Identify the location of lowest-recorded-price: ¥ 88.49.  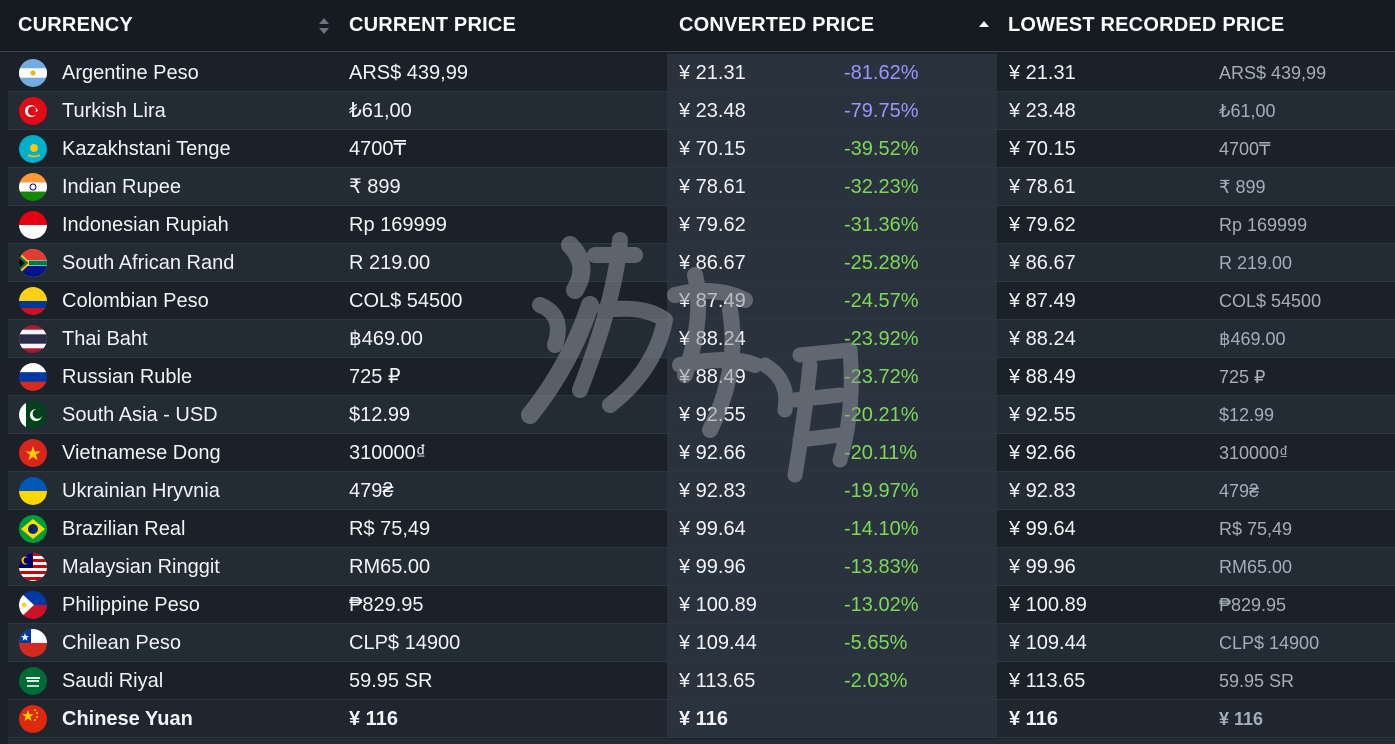
(1042, 377).